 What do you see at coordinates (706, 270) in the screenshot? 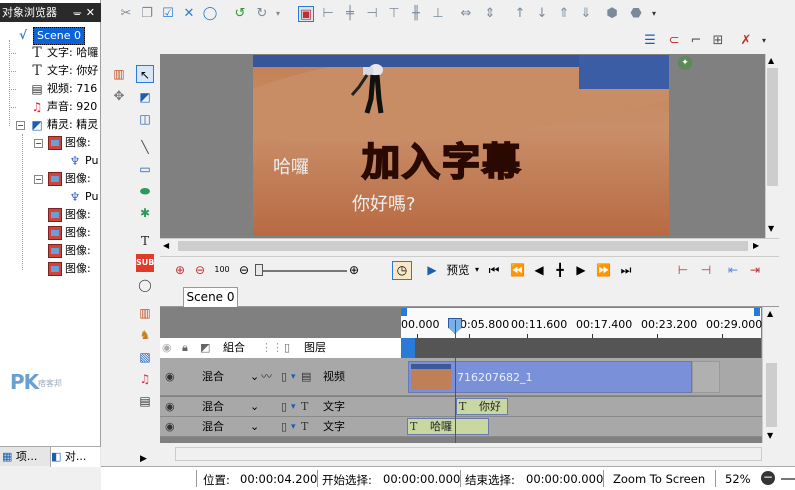
I see `mark-out-icon: ⊣` at bounding box center [706, 270].